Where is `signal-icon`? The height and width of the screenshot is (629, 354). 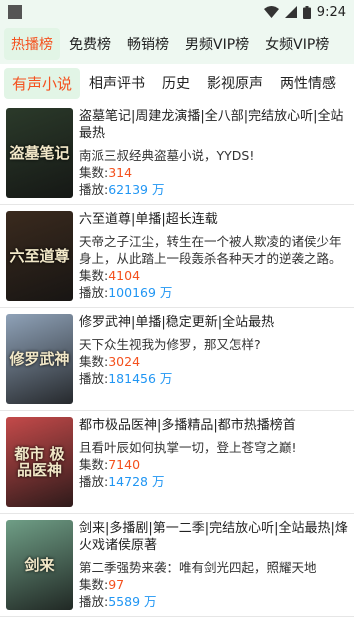 signal-icon is located at coordinates (290, 12).